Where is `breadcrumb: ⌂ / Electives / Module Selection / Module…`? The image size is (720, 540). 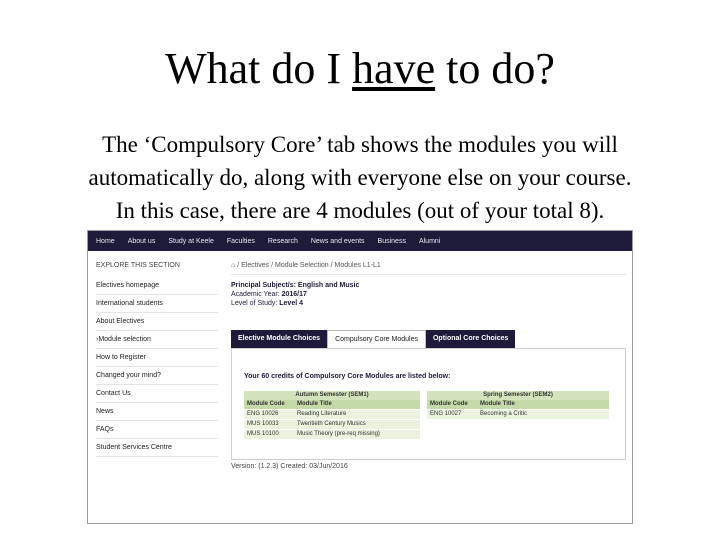
breadcrumb: ⌂ / Electives / Module Selection / Module… is located at coordinates (428, 267).